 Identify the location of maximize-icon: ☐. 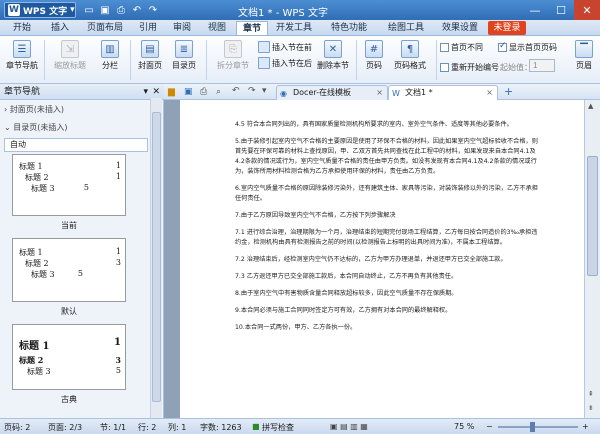
(561, 10).